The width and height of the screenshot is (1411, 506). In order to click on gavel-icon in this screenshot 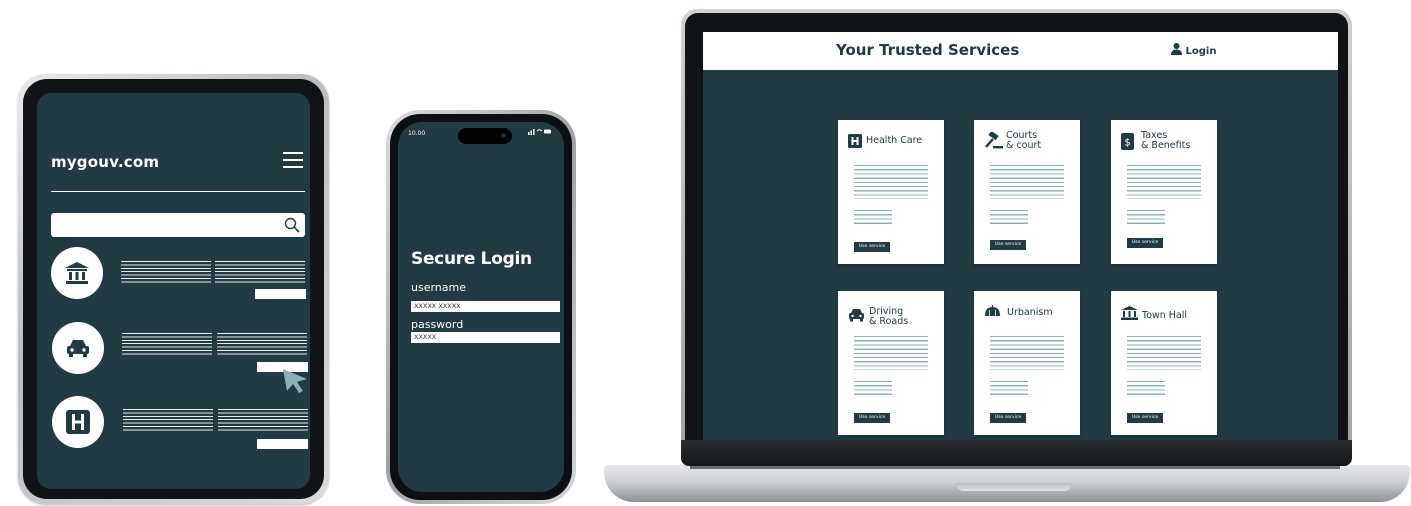, I will do `click(994, 140)`.